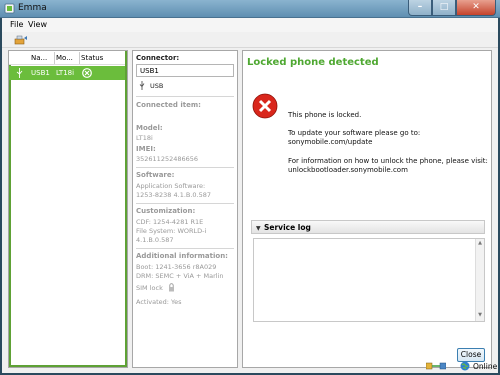 This screenshot has height=375, width=500. I want to click on window-controls: – □ ✕, so click(452, 8).